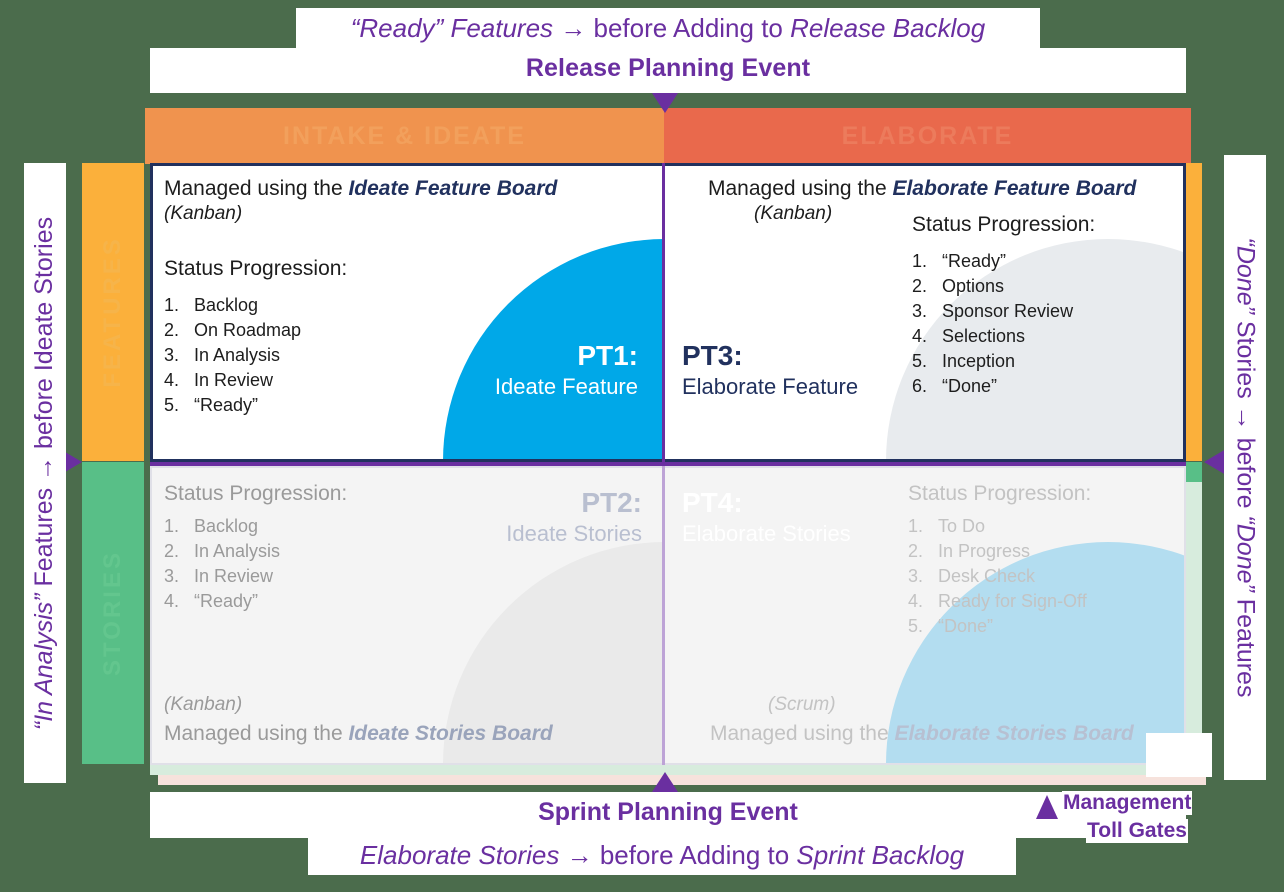 The width and height of the screenshot is (1284, 892). I want to click on list-item: 5. “Ready”, so click(232, 405).